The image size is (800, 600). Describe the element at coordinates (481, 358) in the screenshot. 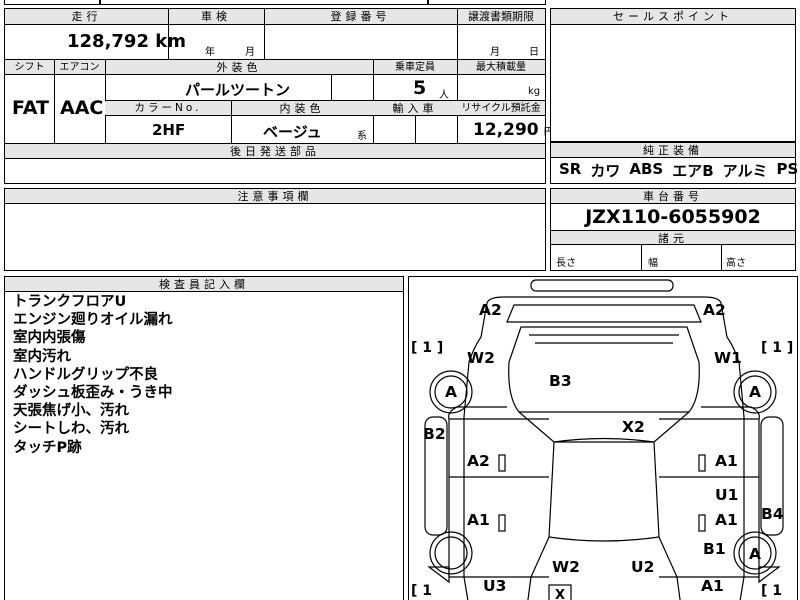

I see `mark-rear-left-quarter: W2` at that location.